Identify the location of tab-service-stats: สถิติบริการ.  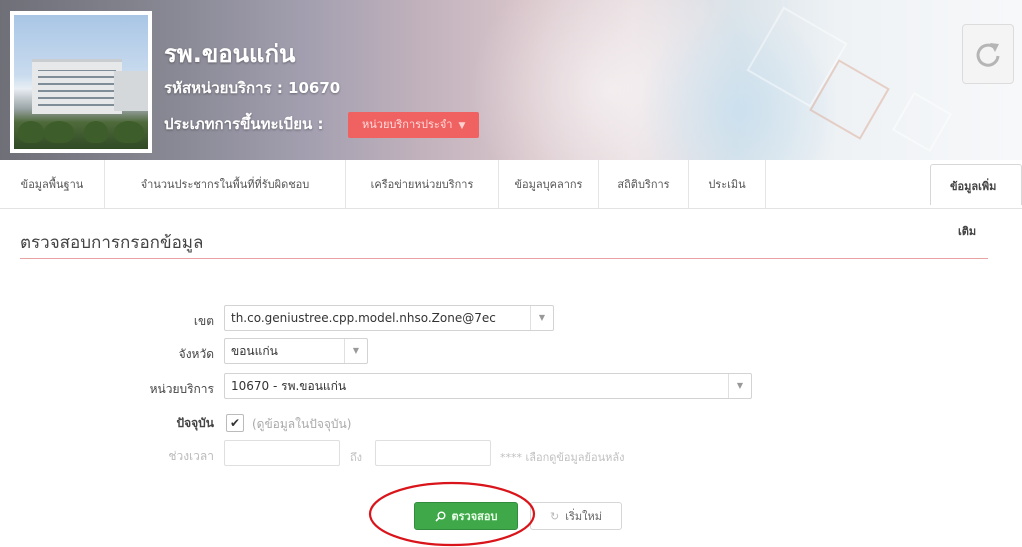
(644, 184).